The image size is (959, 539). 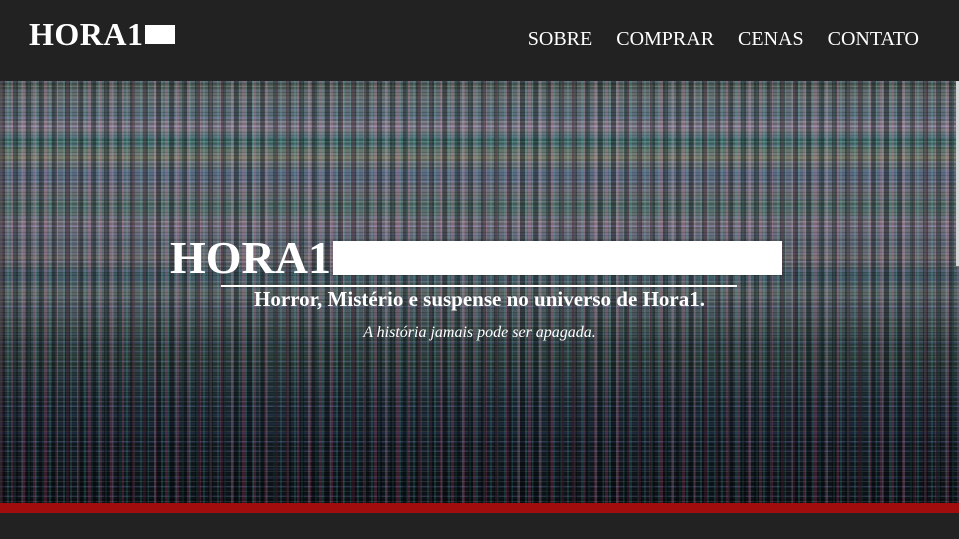 What do you see at coordinates (557, 258) in the screenshot?
I see `hero-title-block` at bounding box center [557, 258].